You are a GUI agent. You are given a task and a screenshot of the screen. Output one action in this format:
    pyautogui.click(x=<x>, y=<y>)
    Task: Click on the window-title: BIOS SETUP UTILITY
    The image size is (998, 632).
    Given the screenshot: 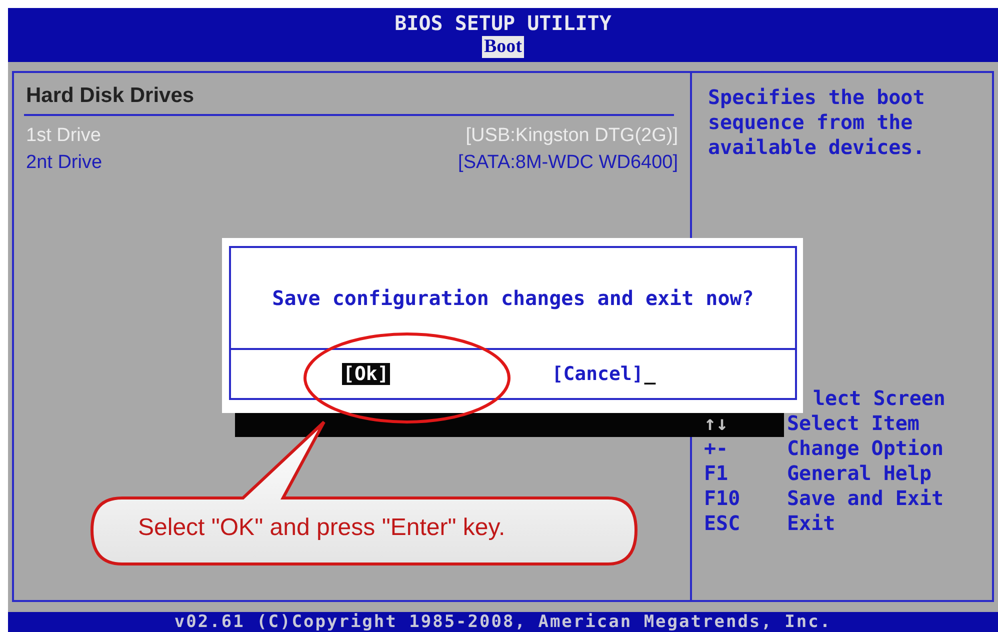 What is the action you would take?
    pyautogui.click(x=503, y=23)
    